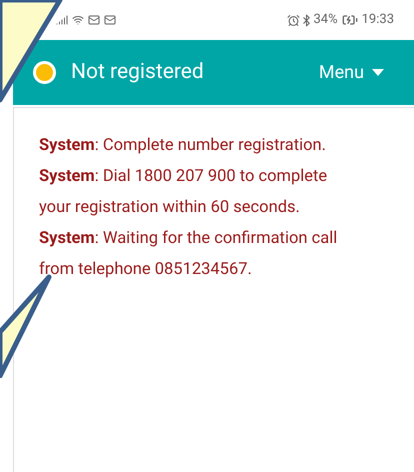  Describe the element at coordinates (325, 20) in the screenshot. I see `battery-percent: 34%` at that location.